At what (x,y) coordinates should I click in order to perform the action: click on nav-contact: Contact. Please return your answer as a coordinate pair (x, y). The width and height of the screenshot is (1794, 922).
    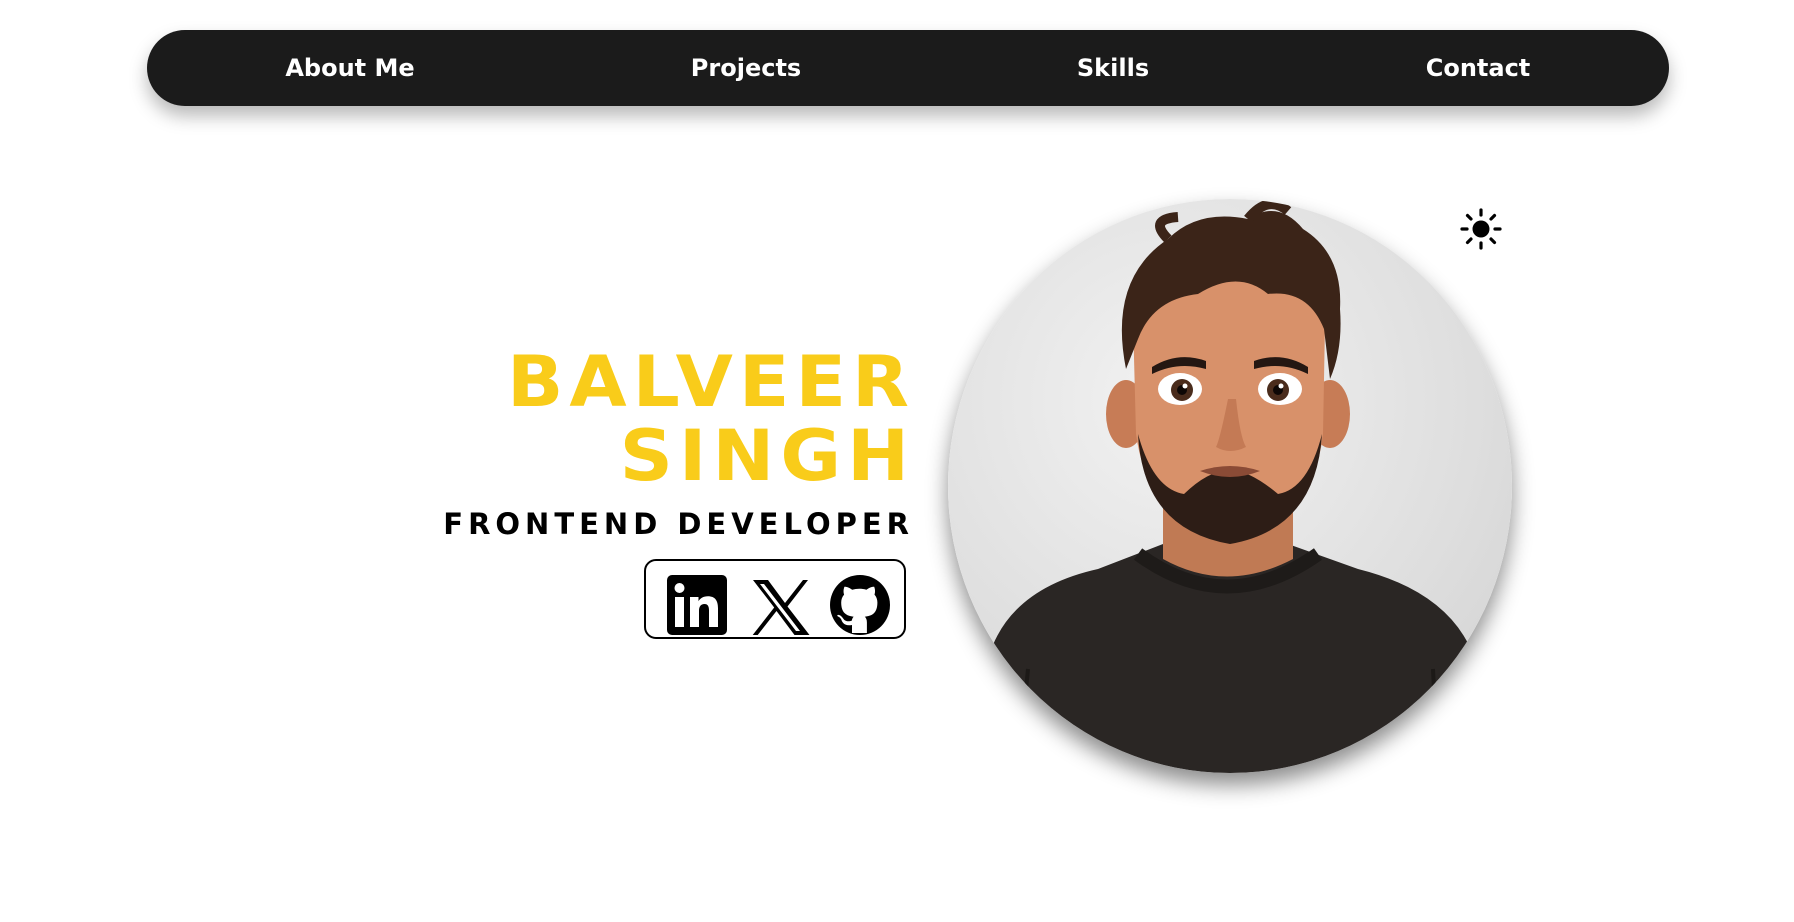
    Looking at the image, I should click on (1478, 68).